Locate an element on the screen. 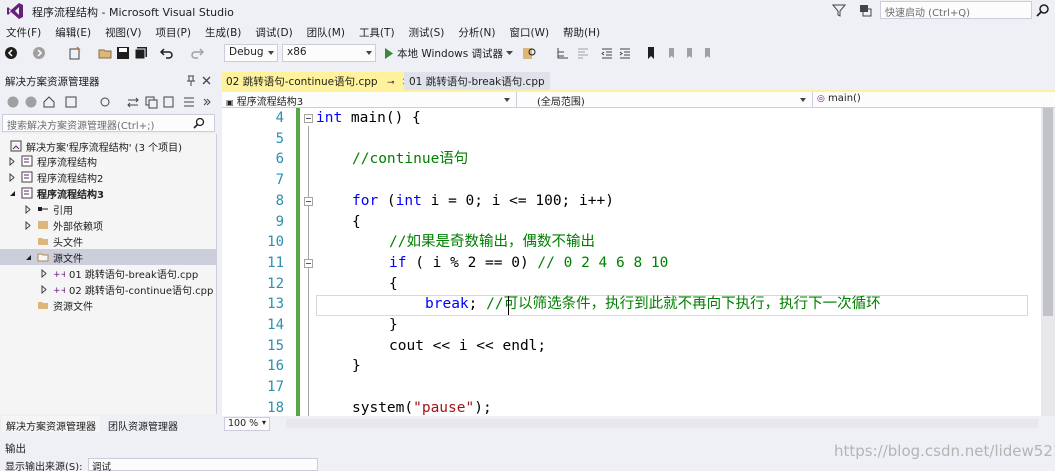  text-caret is located at coordinates (508, 305).